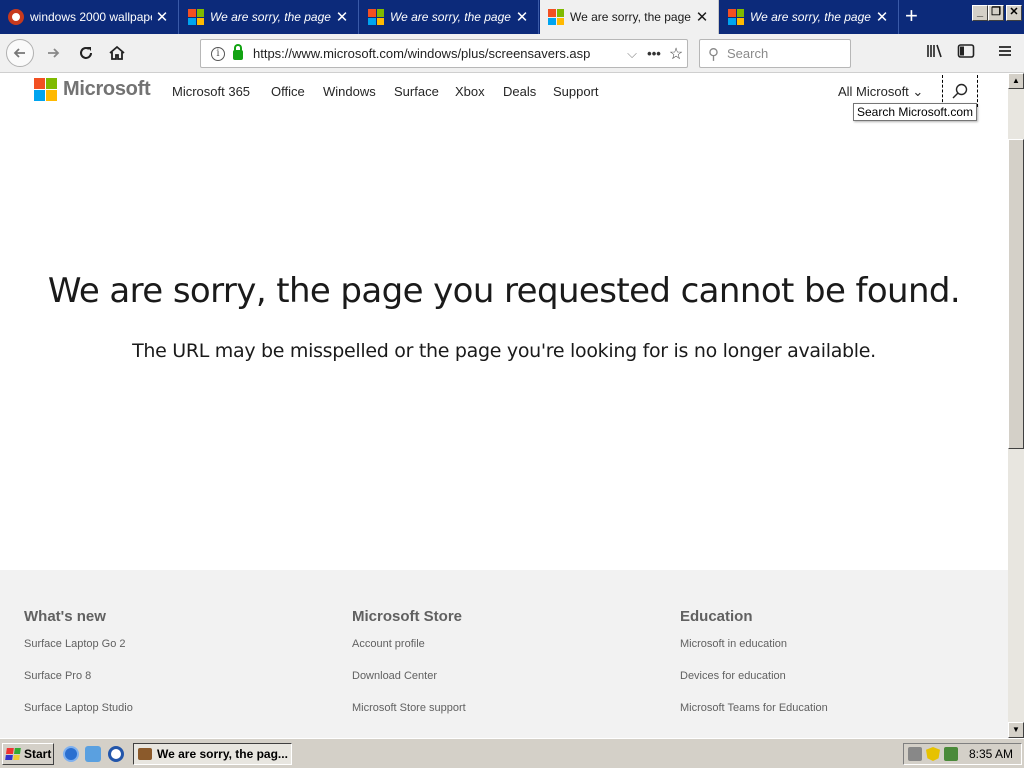  I want to click on tab-microsoft-error-1: We are sorry, the page y ✕, so click(269, 17).